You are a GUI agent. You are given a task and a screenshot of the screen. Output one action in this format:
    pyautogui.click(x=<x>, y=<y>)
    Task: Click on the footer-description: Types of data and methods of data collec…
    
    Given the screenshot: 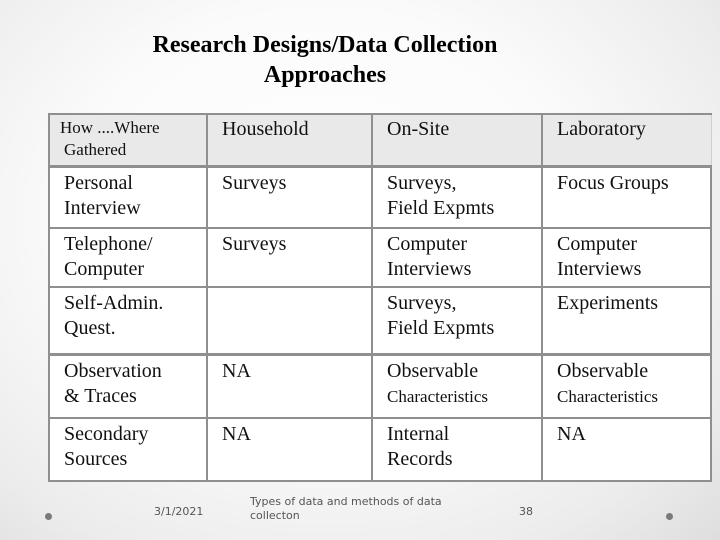 What is the action you would take?
    pyautogui.click(x=346, y=508)
    